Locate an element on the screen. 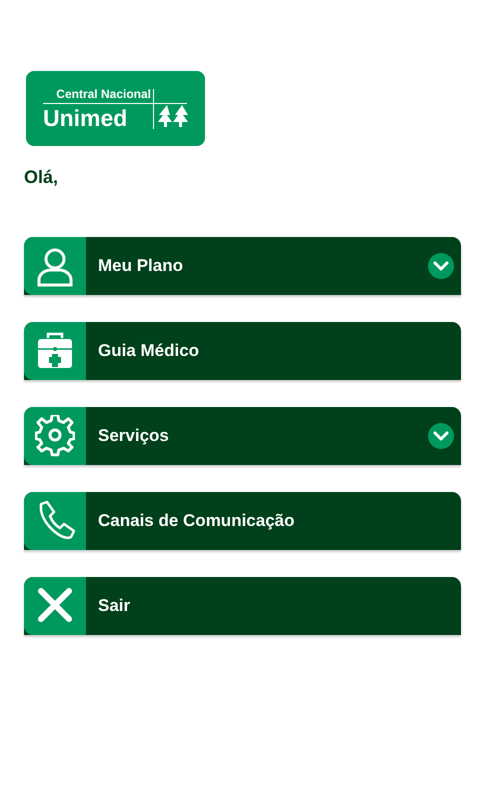 The height and width of the screenshot is (810, 486). menu-item: Meu Plano is located at coordinates (242, 266).